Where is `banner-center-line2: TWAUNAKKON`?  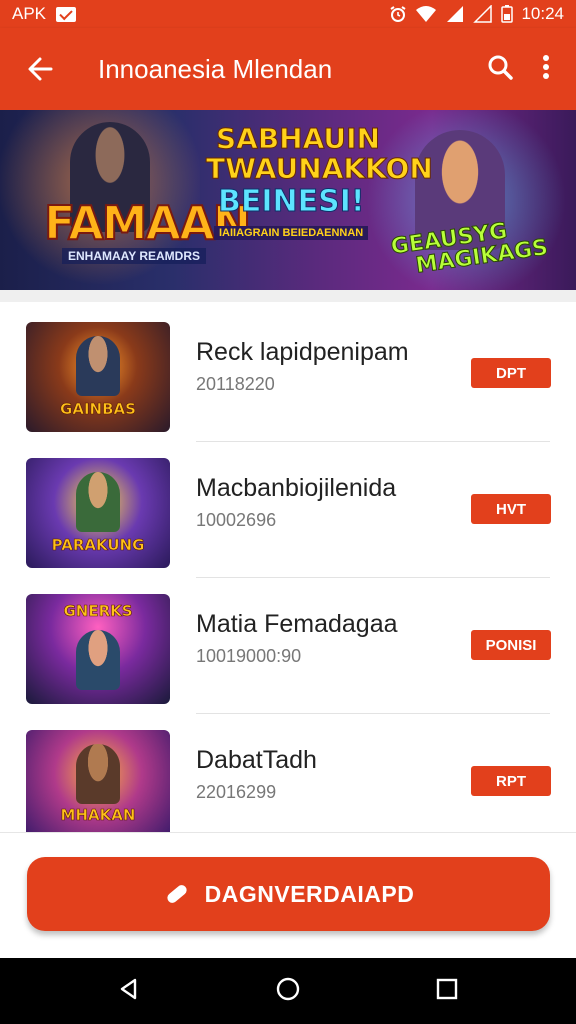 banner-center-line2: TWAUNAKKON is located at coordinates (320, 169).